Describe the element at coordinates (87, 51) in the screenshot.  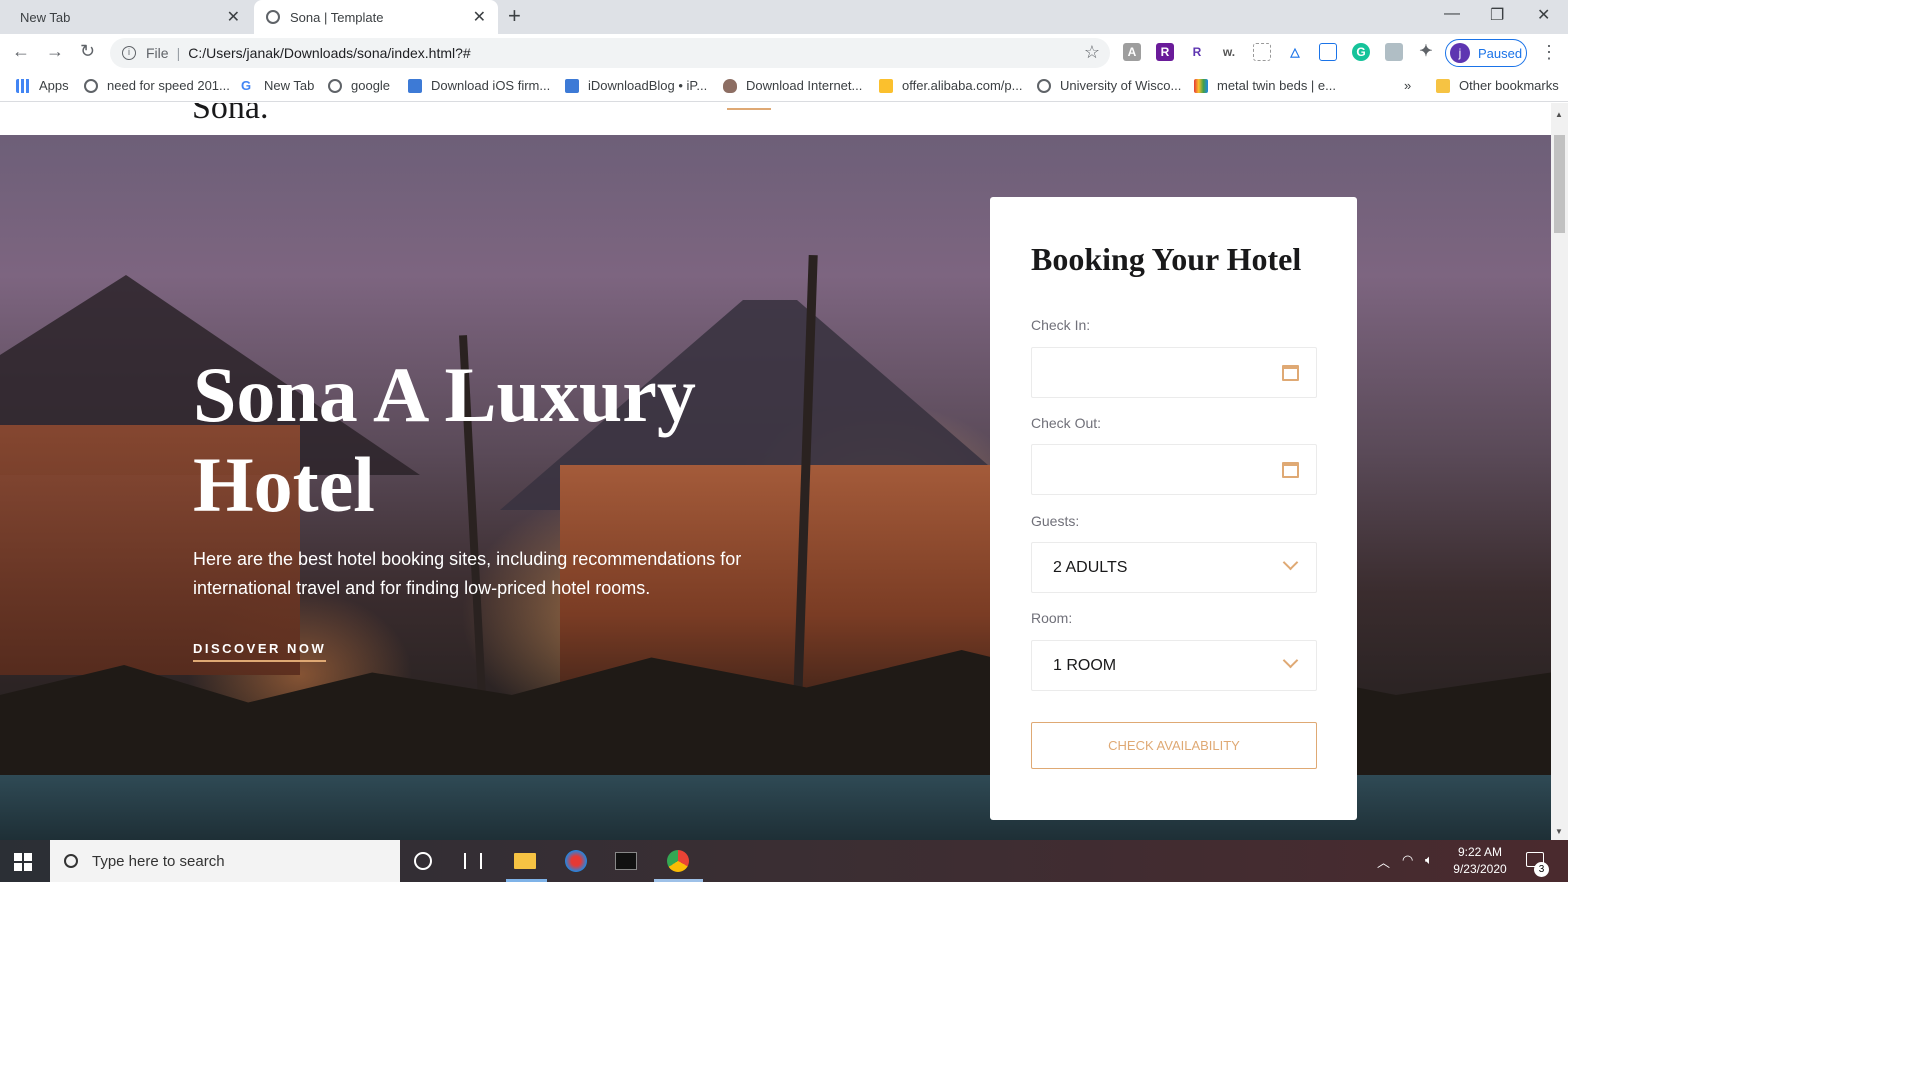
I see `reload-icon: ↻` at that location.